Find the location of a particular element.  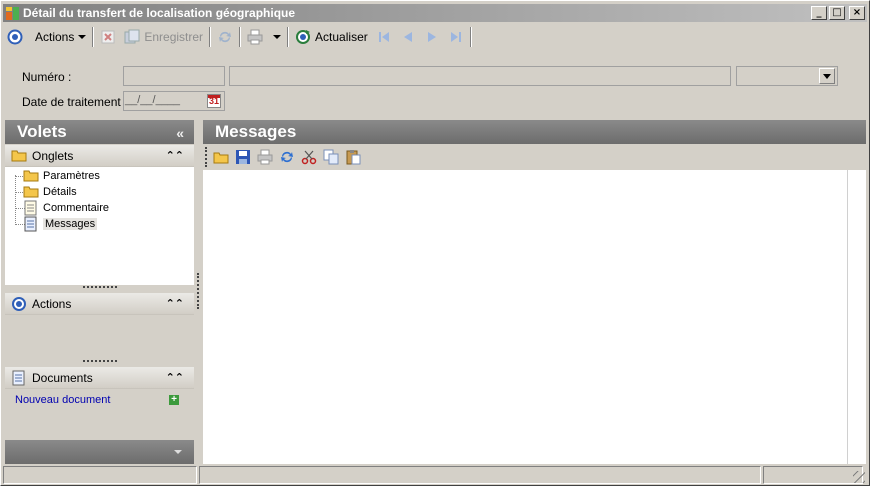

add-document-icon: + is located at coordinates (174, 400).